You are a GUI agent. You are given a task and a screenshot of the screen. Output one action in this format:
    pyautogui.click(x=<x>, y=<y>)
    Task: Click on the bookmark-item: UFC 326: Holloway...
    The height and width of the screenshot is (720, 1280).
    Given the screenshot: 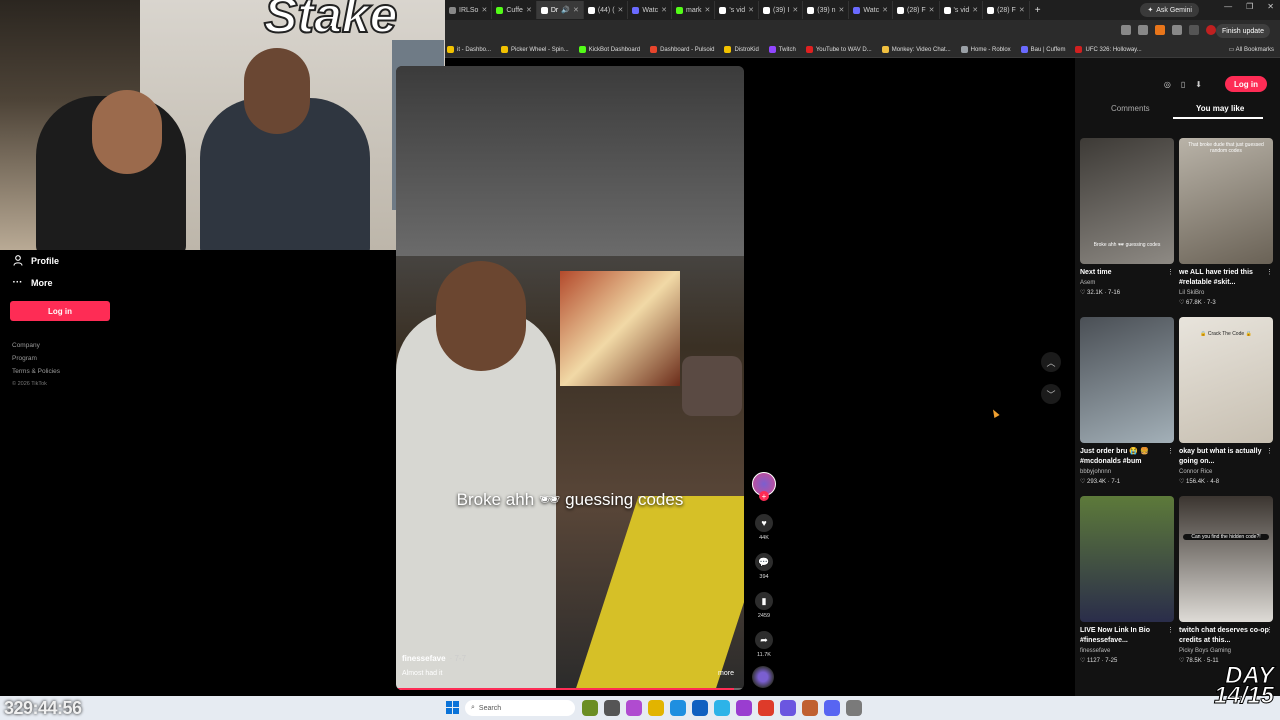 What is the action you would take?
    pyautogui.click(x=1108, y=49)
    